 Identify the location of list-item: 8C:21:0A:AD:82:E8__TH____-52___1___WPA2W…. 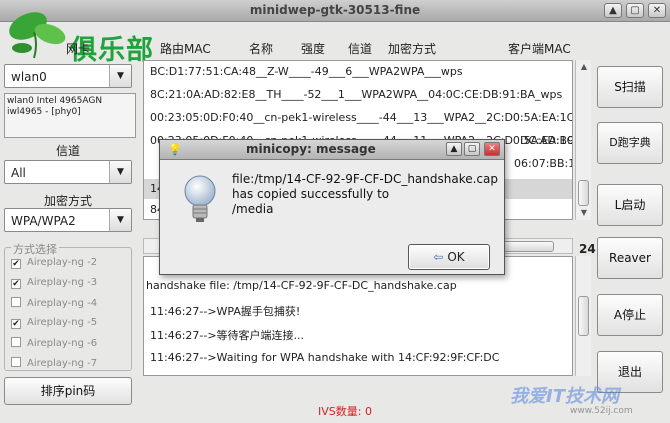
(356, 94).